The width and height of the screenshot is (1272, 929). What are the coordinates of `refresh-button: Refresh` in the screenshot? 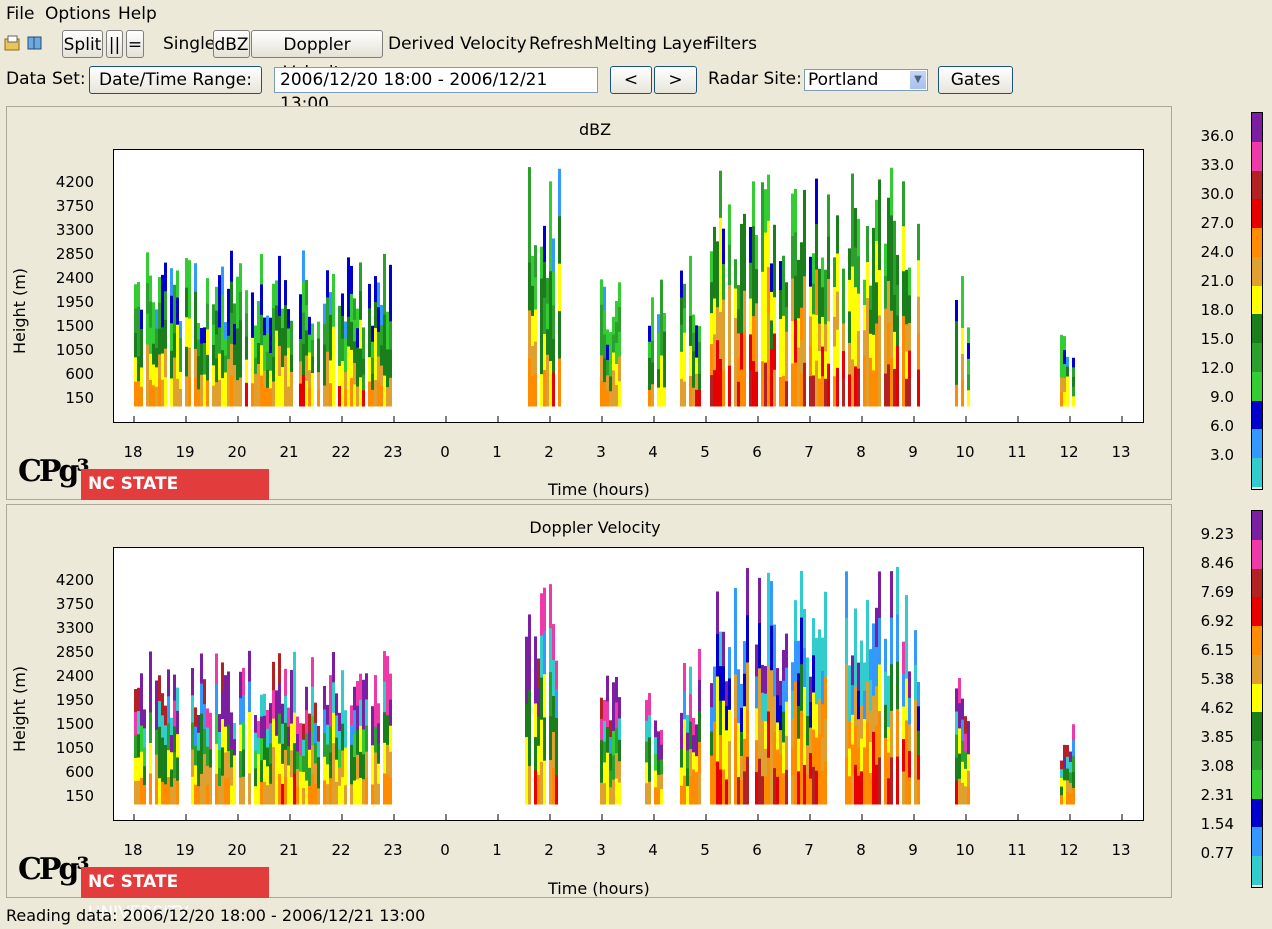 It's located at (561, 44).